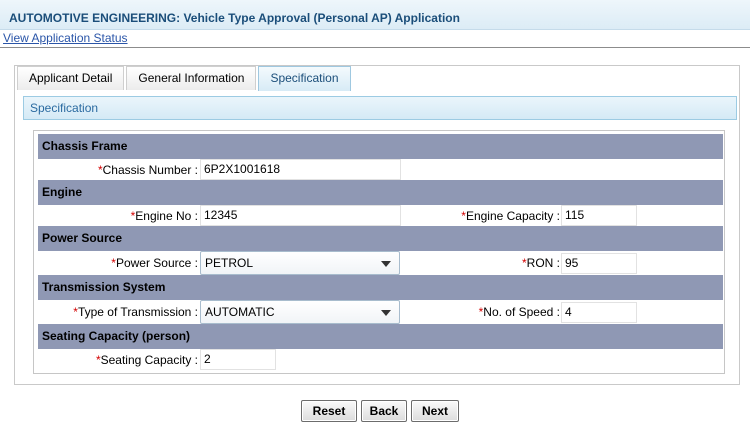 Image resolution: width=750 pixels, height=431 pixels. I want to click on power-source-select: PETROL, so click(300, 263).